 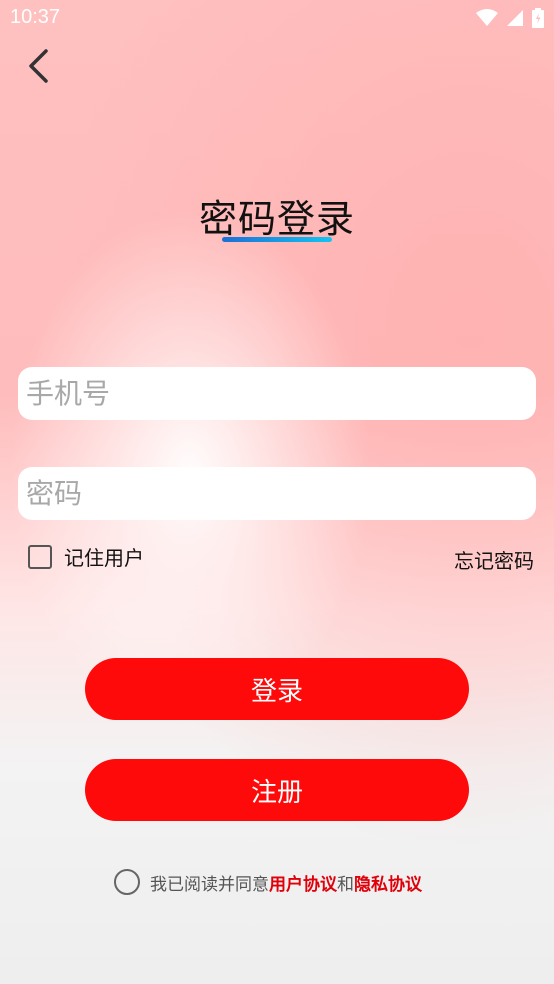 What do you see at coordinates (127, 882) in the screenshot?
I see `agreement-radio` at bounding box center [127, 882].